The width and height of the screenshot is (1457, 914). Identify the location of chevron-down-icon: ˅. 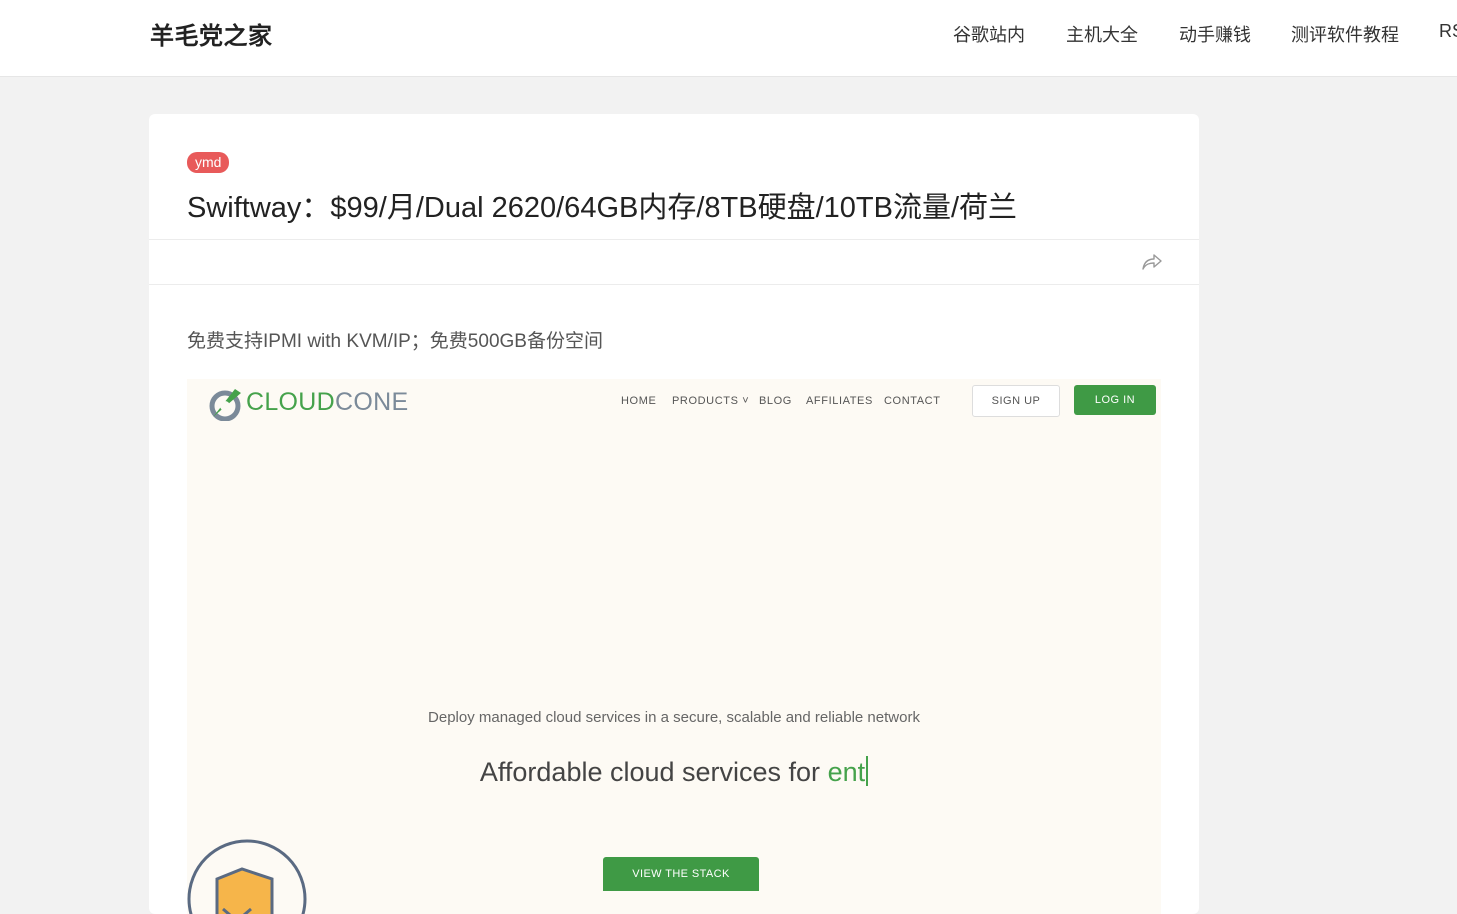
(746, 401).